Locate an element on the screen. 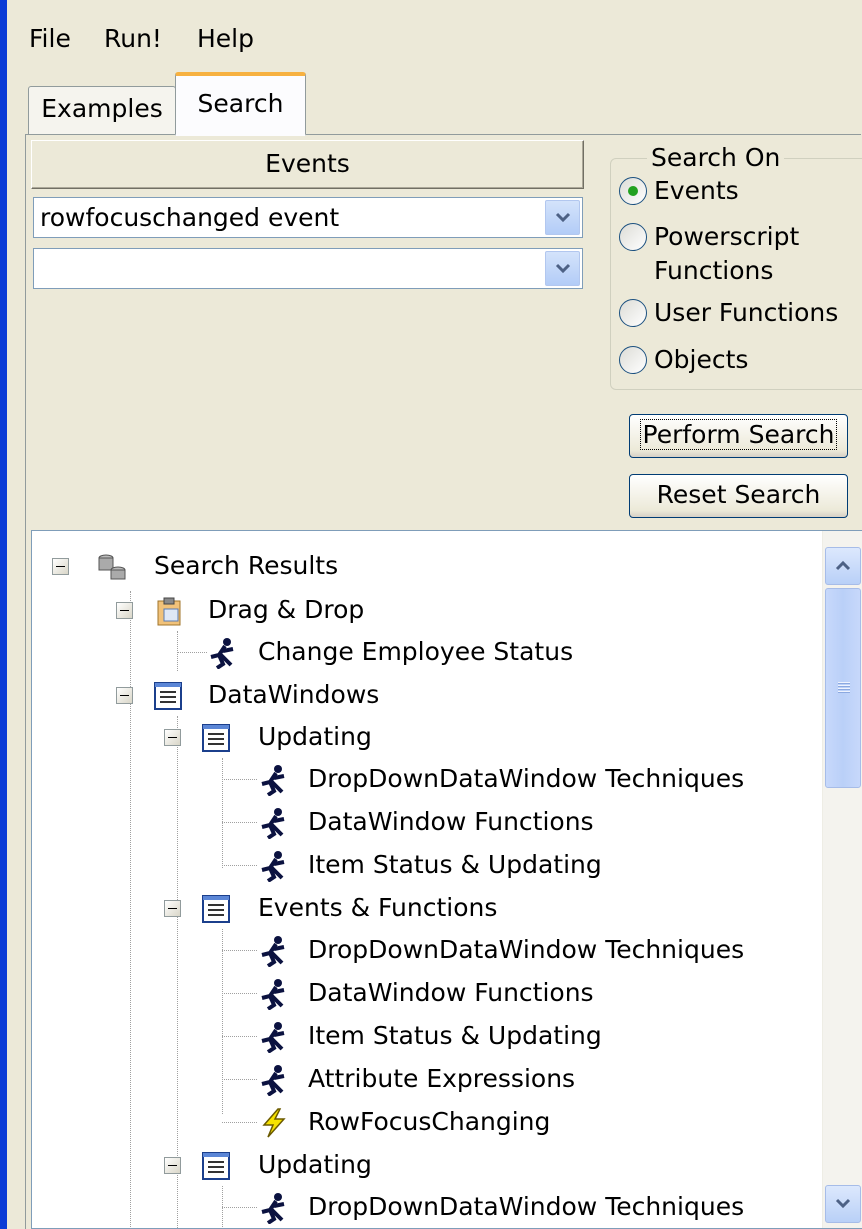 This screenshot has height=1229, width=862. tab-search: Search is located at coordinates (240, 104).